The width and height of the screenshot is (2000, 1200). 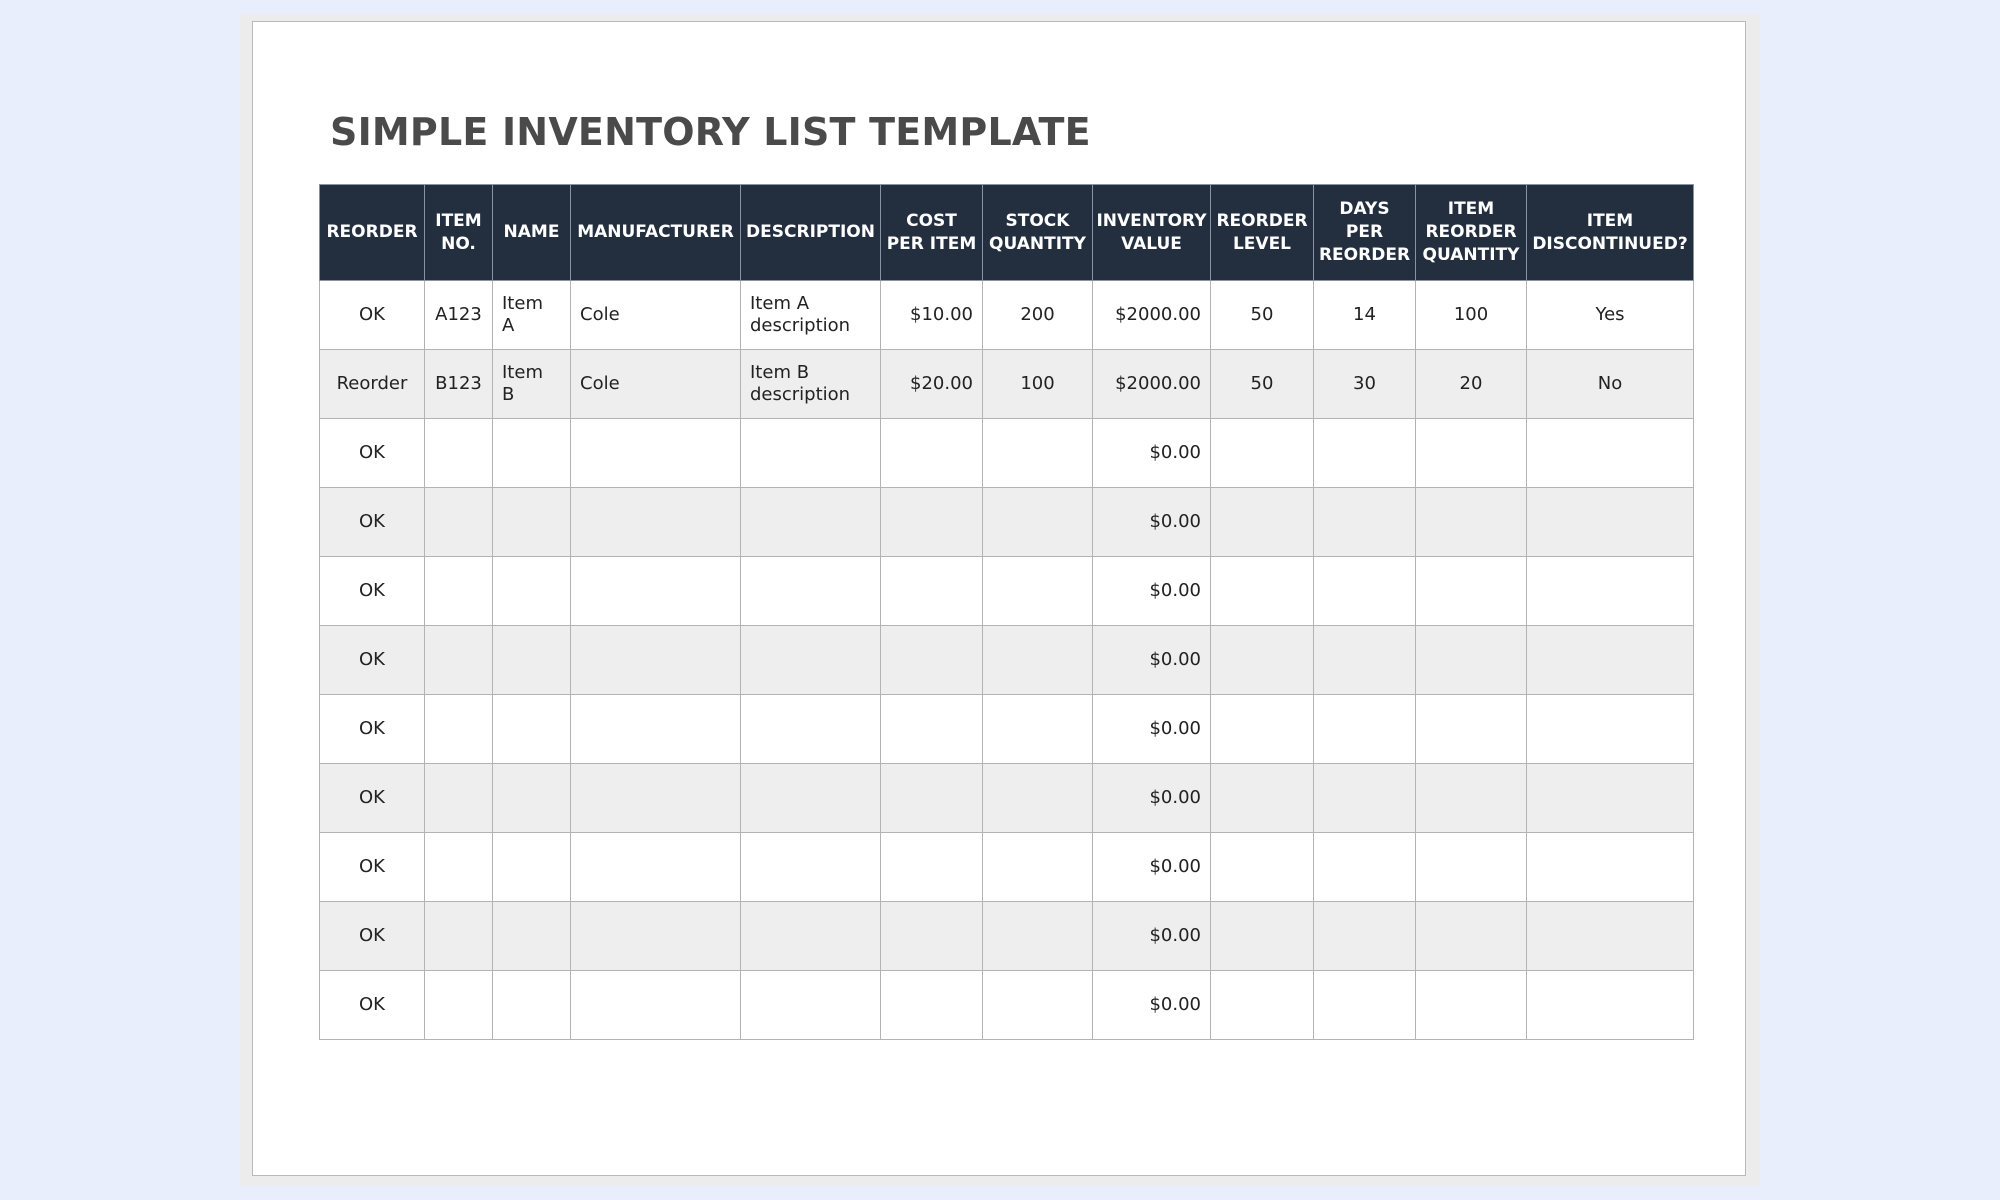 I want to click on cell-item-no: B123, so click(x=458, y=384).